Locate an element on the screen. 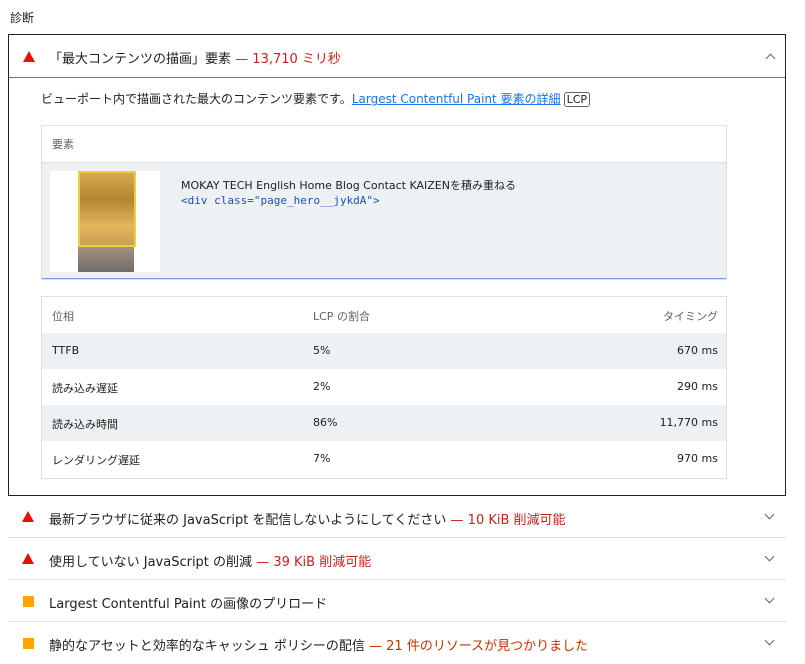 This screenshot has width=805, height=664. phase-name: 読み込み時間 is located at coordinates (85, 424).